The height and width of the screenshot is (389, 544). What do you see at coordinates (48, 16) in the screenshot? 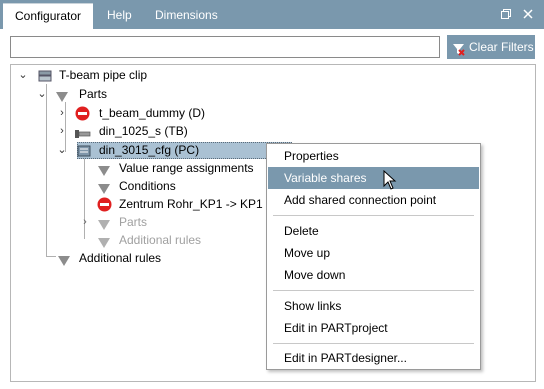
I see `tab-configurator: Configurator` at bounding box center [48, 16].